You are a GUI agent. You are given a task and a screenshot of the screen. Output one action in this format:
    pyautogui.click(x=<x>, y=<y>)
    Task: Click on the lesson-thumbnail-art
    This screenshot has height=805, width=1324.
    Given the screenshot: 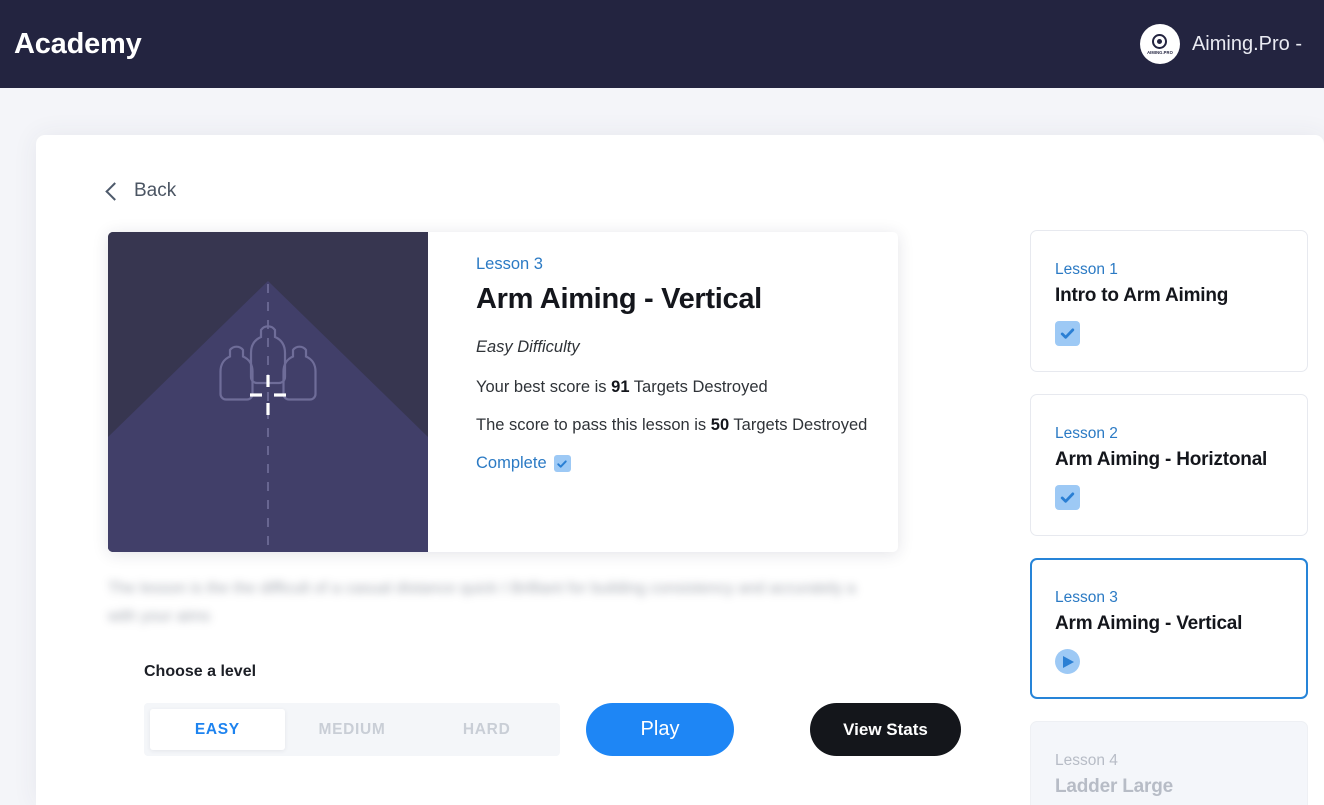 What is the action you would take?
    pyautogui.click(x=268, y=392)
    